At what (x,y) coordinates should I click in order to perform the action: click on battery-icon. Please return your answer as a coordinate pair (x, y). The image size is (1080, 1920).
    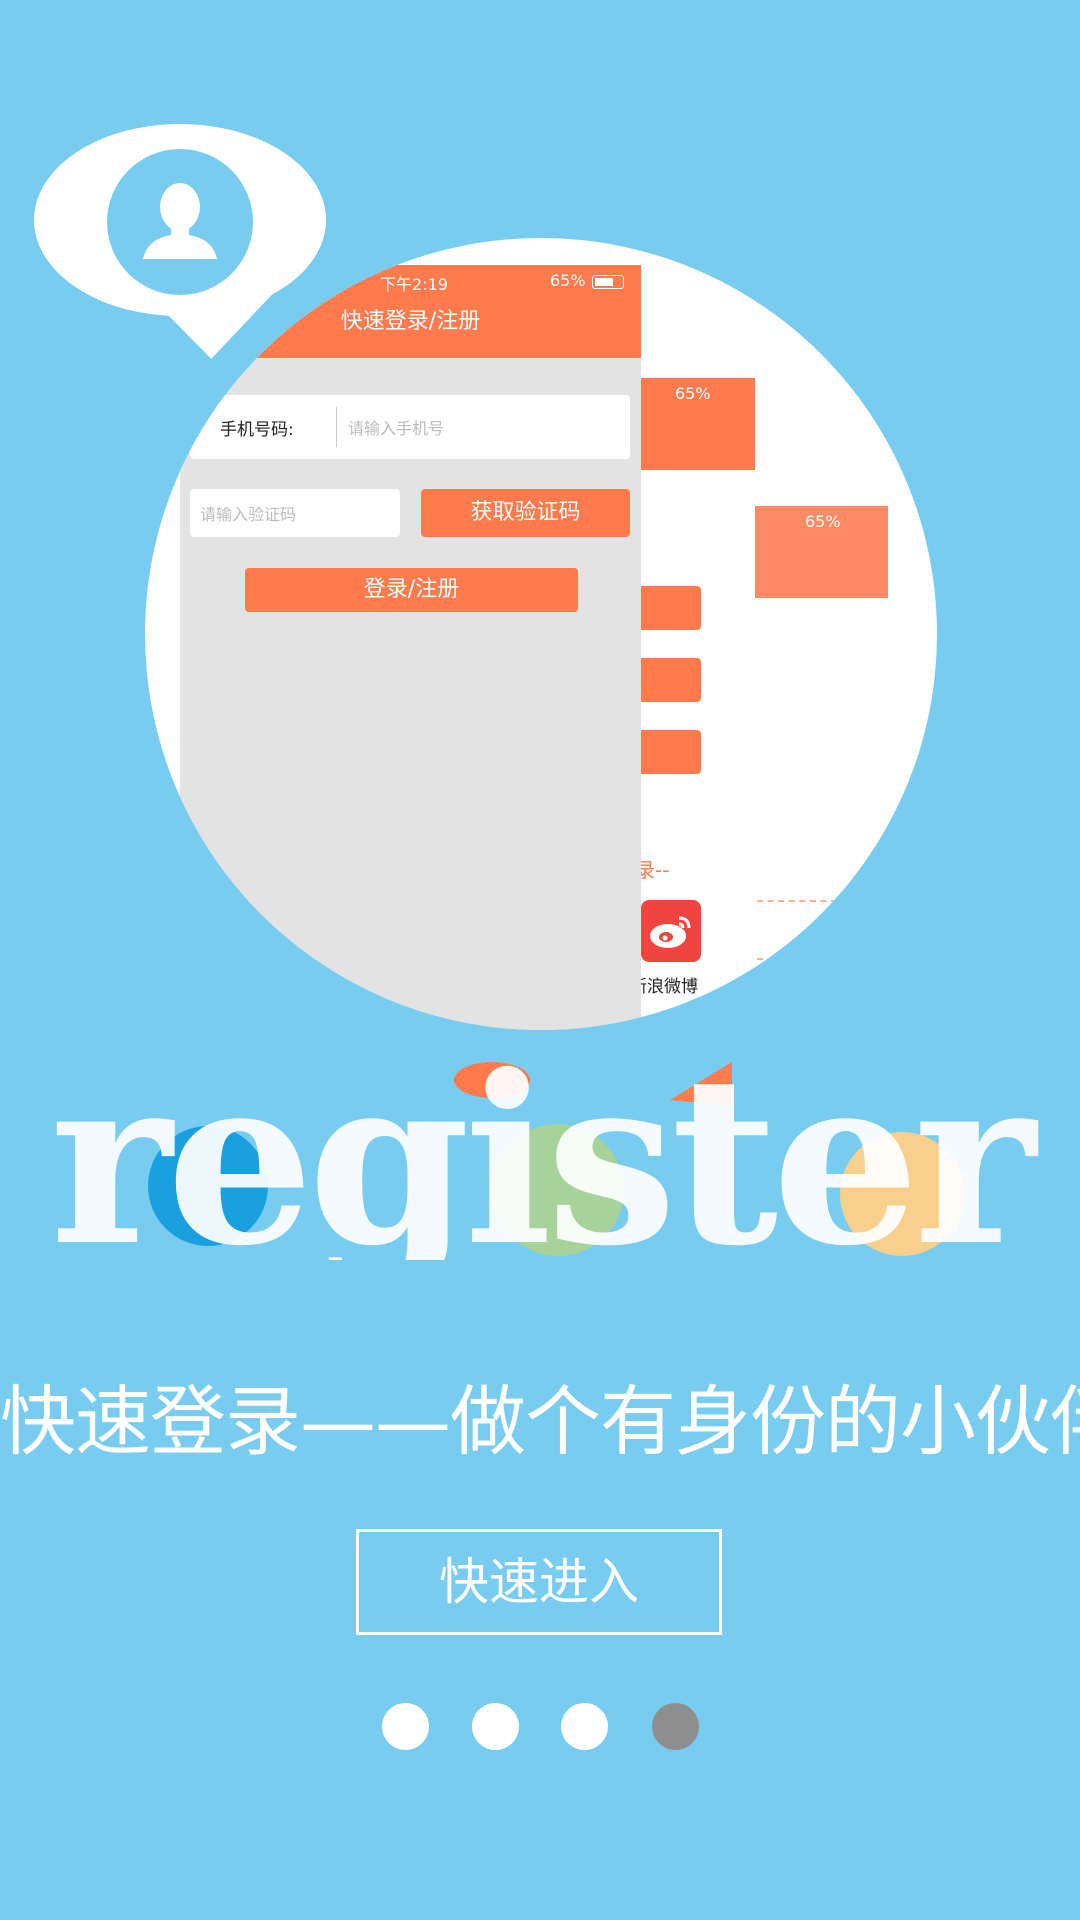
    Looking at the image, I should click on (607, 281).